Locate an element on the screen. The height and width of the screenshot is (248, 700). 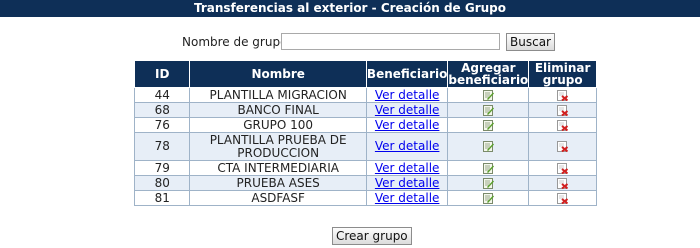
table-row: 81 ASDFASF Ver detalle is located at coordinates (365, 198).